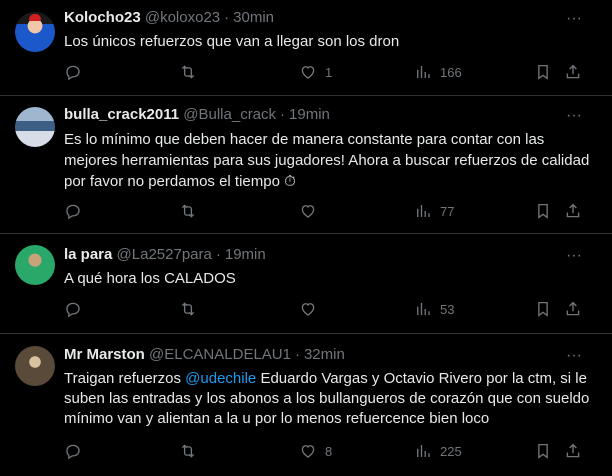  What do you see at coordinates (102, 17) in the screenshot?
I see `display-name: Kolocho23` at bounding box center [102, 17].